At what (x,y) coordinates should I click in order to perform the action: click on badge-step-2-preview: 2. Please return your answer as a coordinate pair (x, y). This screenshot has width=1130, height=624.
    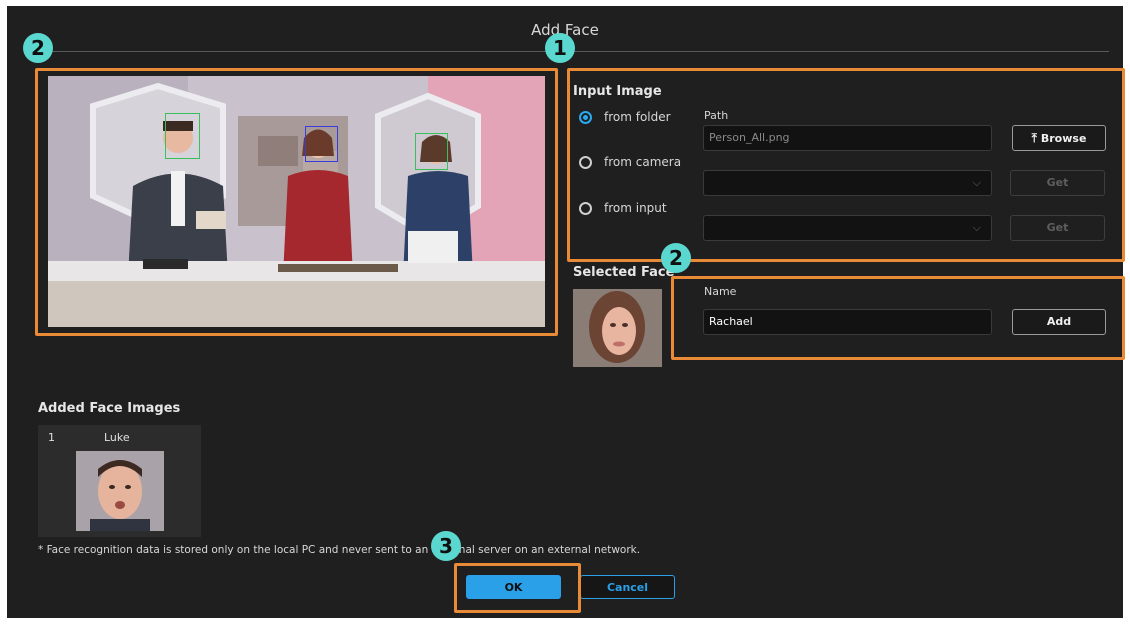
    Looking at the image, I should click on (38, 48).